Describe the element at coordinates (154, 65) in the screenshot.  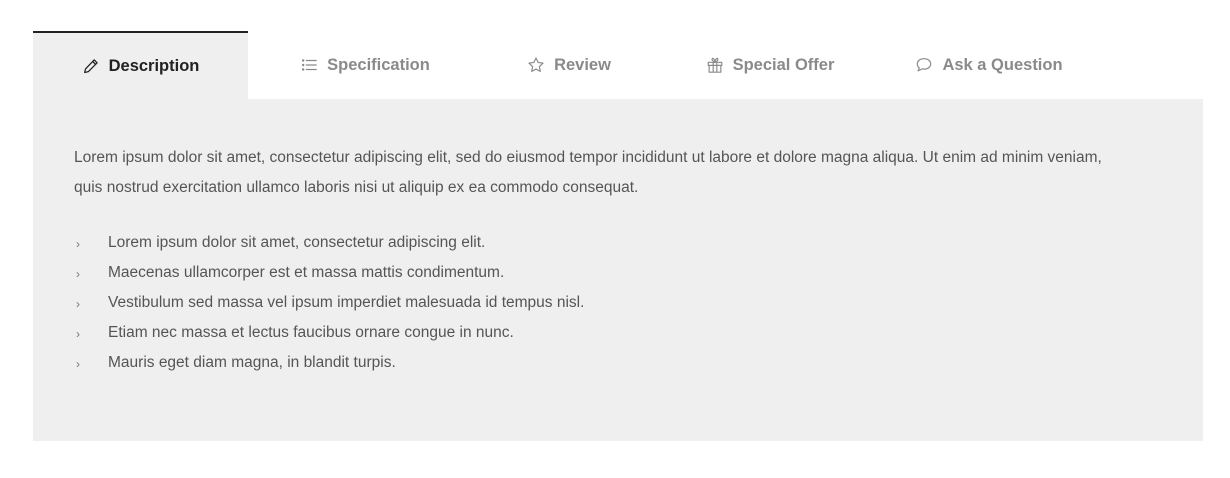
I see `tab-description-label: Description` at that location.